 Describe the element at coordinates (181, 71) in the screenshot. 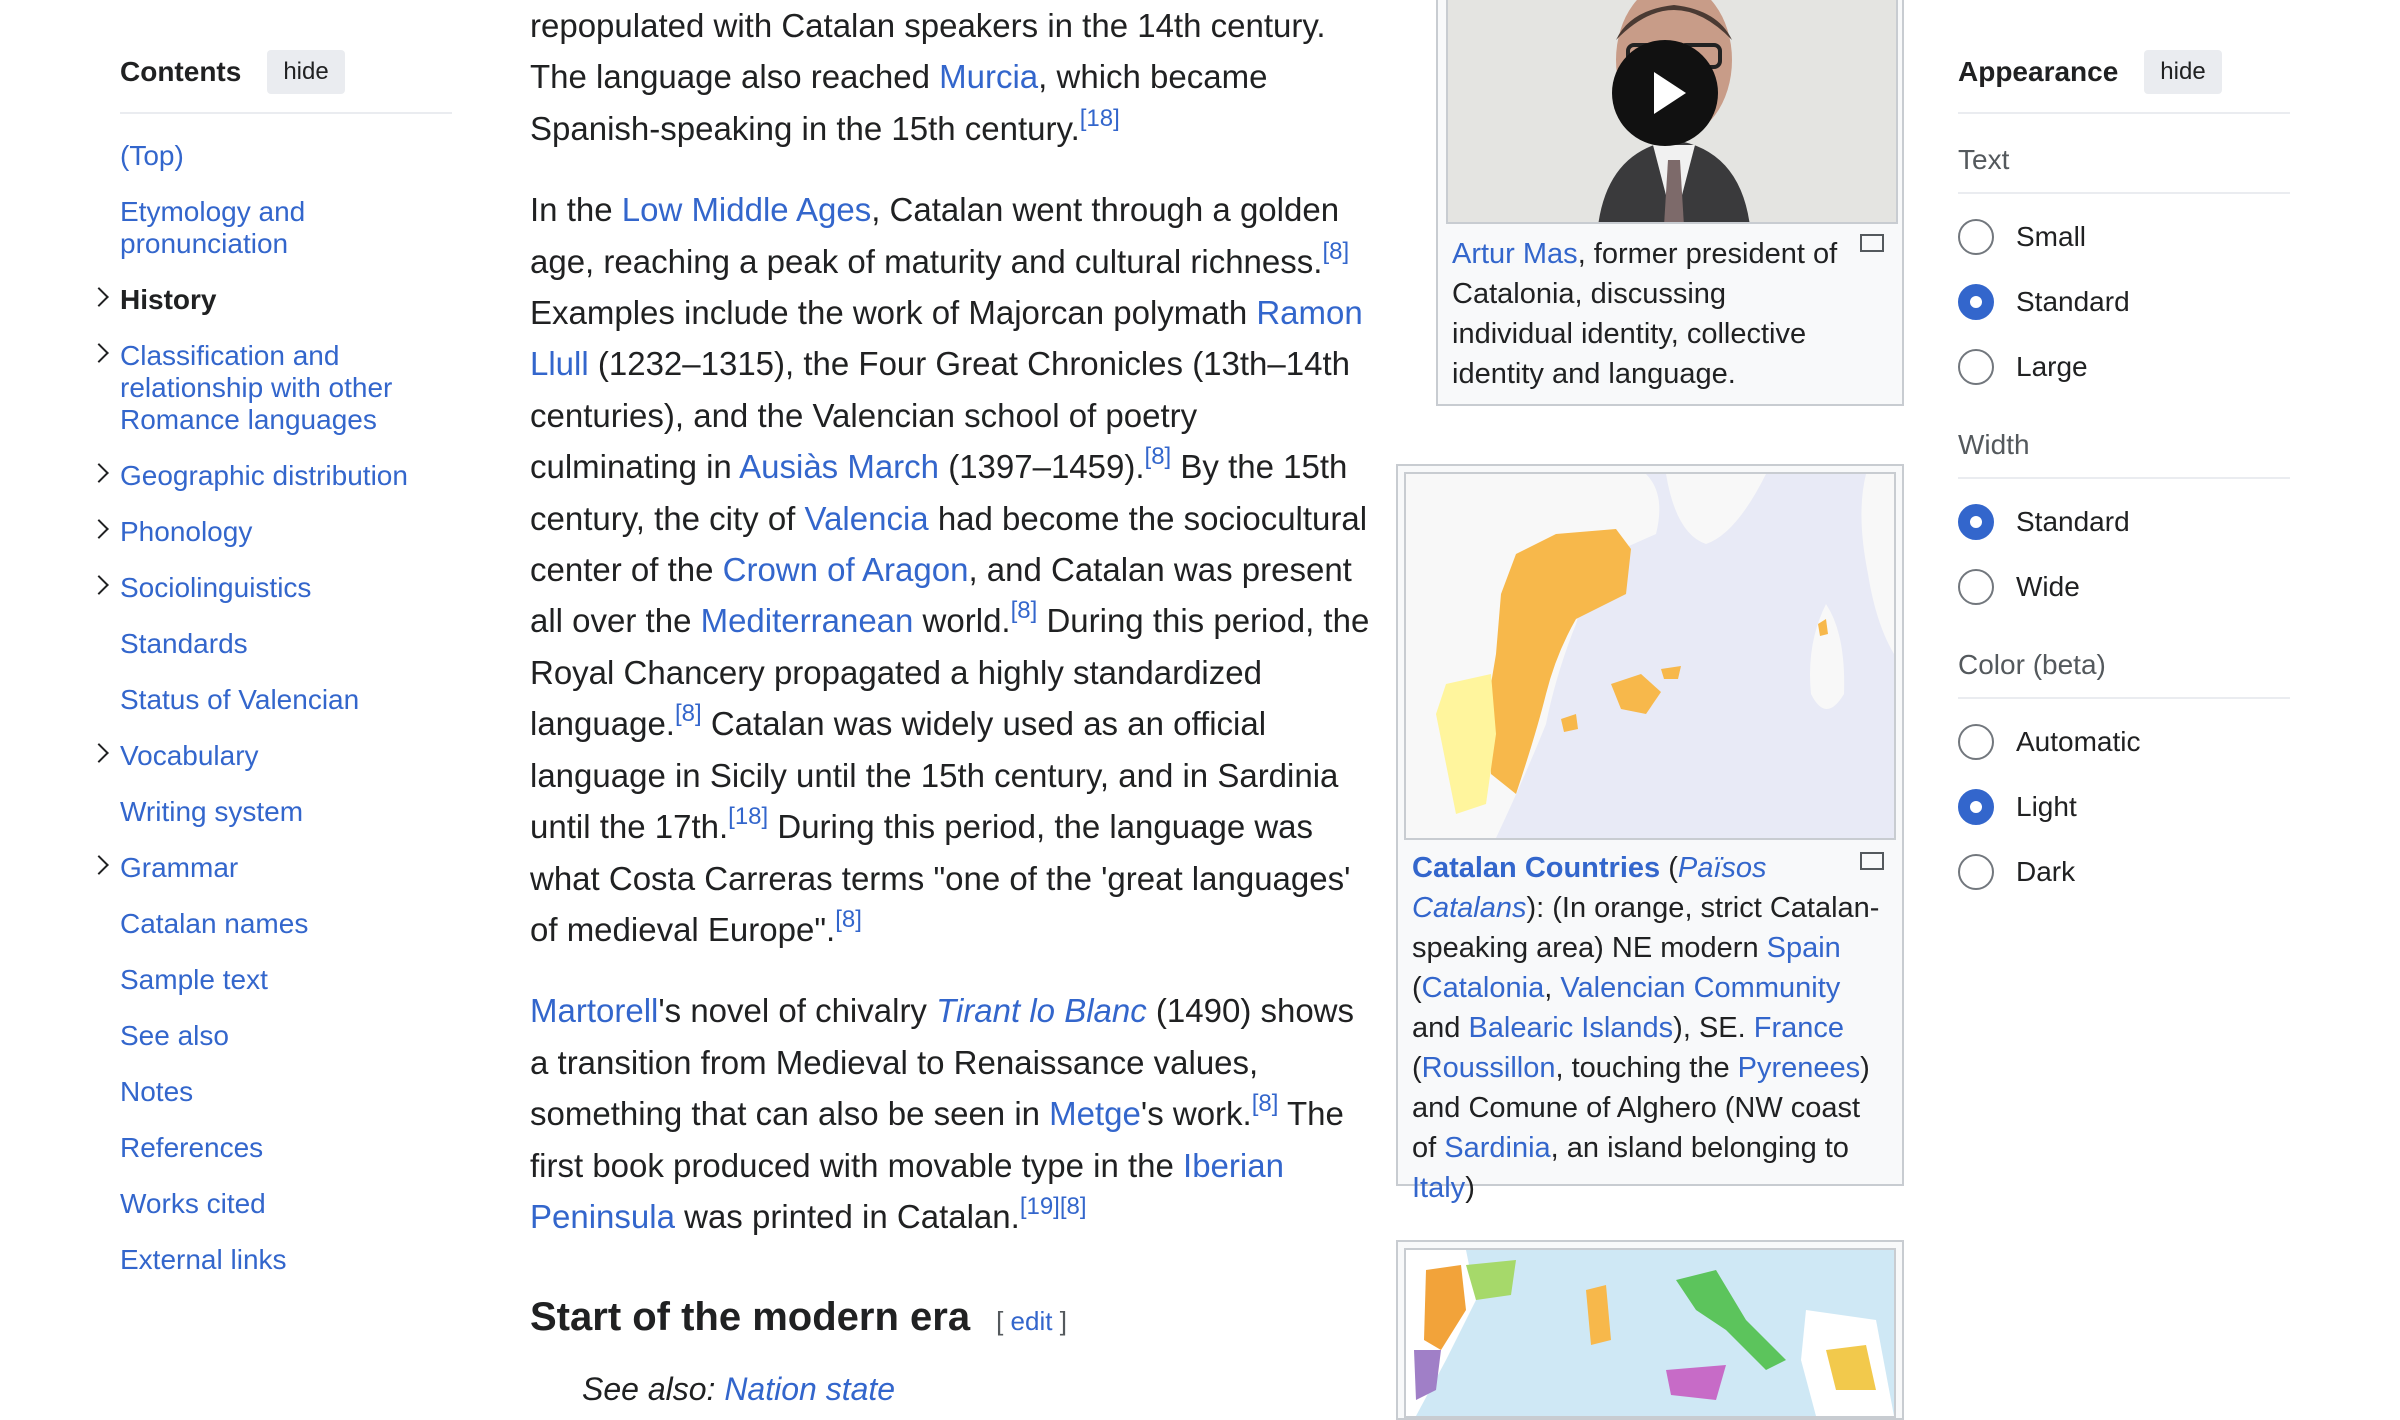

I see `toc-title: Contents` at that location.